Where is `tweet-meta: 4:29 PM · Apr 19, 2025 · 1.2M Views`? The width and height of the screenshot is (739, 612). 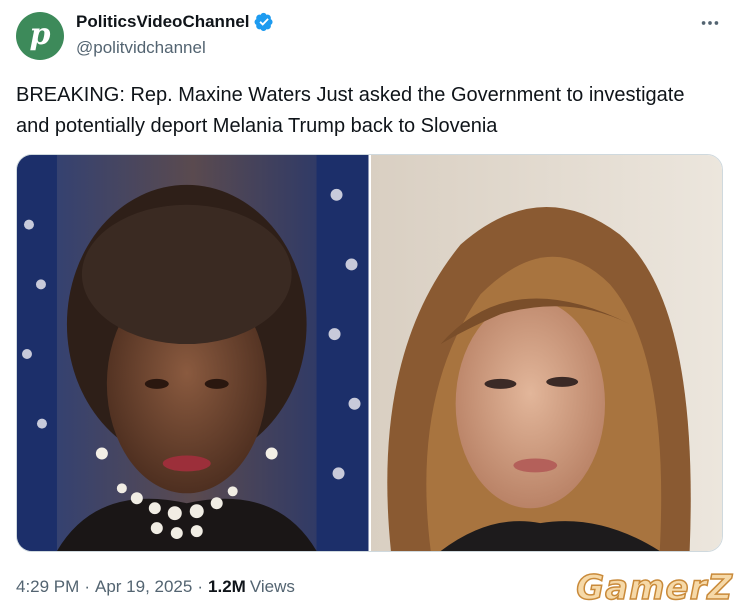 tweet-meta: 4:29 PM · Apr 19, 2025 · 1.2M Views is located at coordinates (155, 587).